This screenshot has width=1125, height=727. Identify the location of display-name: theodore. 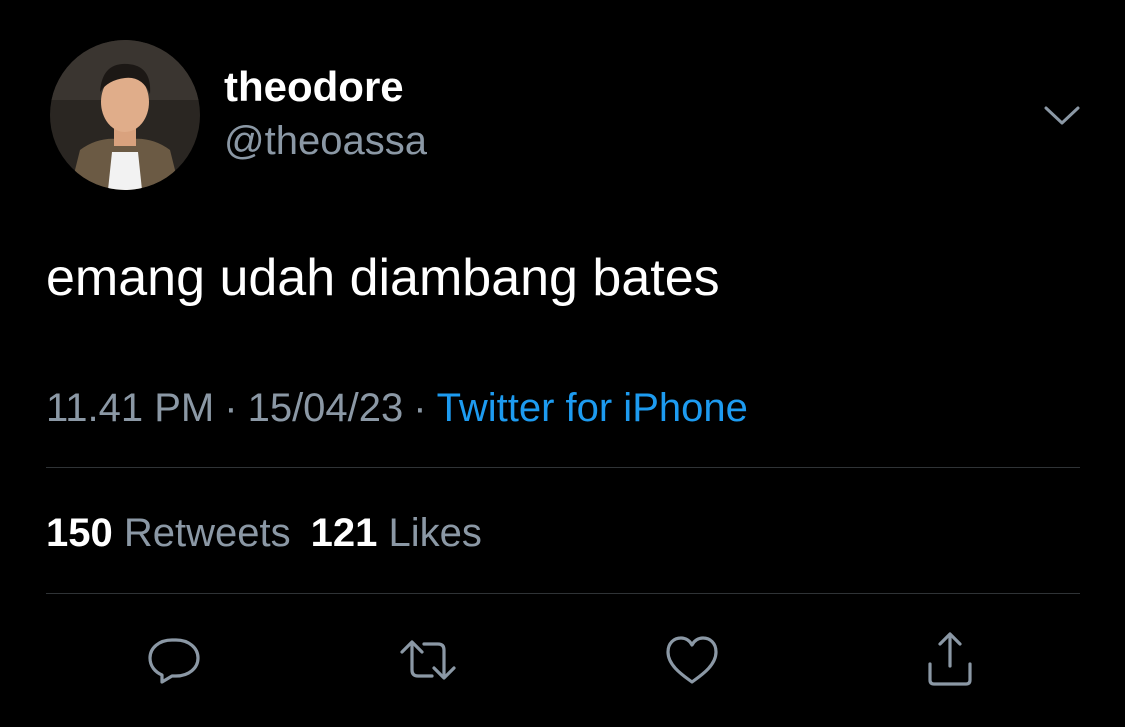
(314, 87).